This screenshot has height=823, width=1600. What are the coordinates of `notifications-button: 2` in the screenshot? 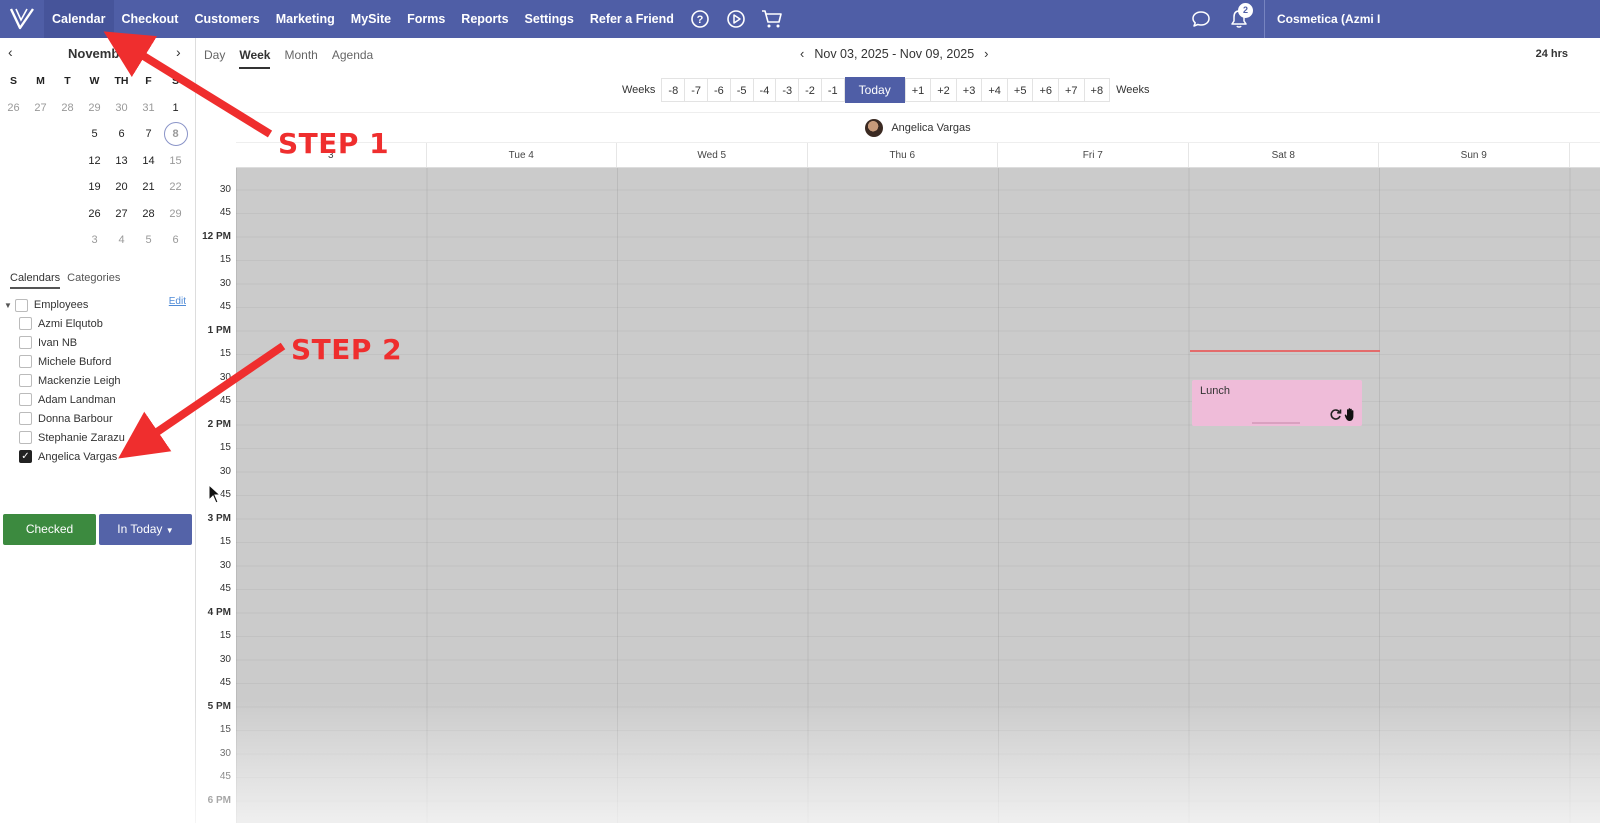 It's located at (1239, 19).